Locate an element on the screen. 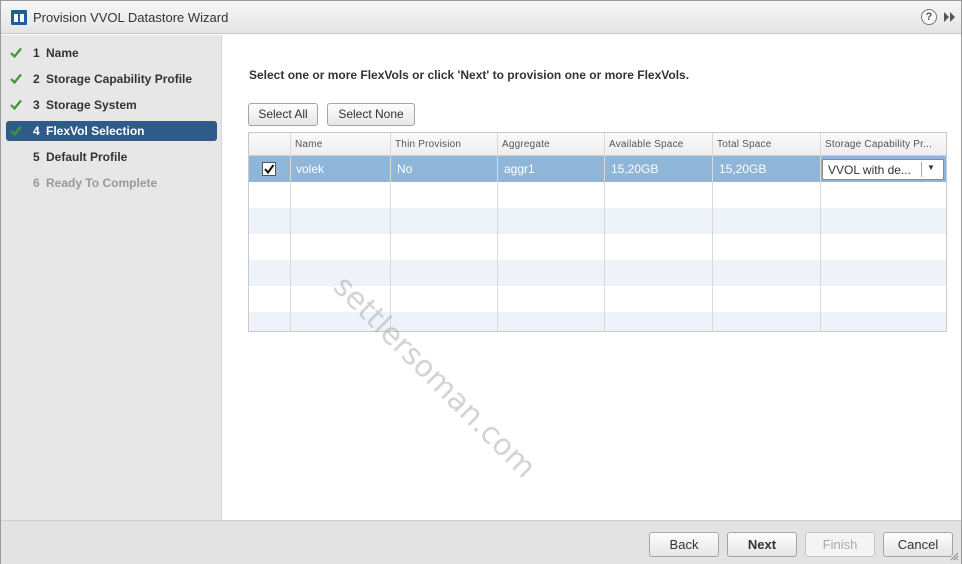  column-header-available-space: Available Space is located at coordinates (659, 144).